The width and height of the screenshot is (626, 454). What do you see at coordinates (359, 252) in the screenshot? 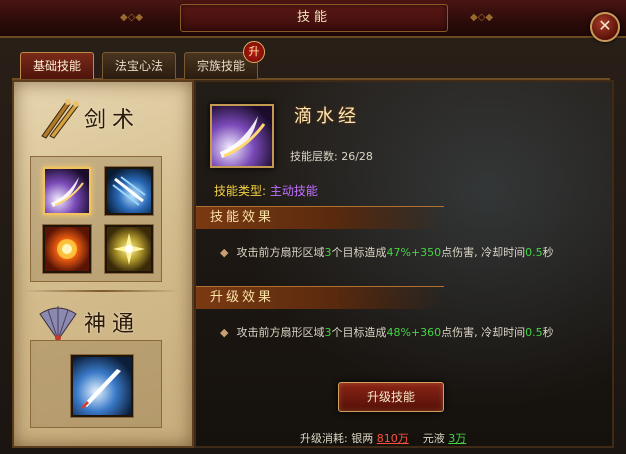
I see `effect-mid: 个目标造成` at bounding box center [359, 252].